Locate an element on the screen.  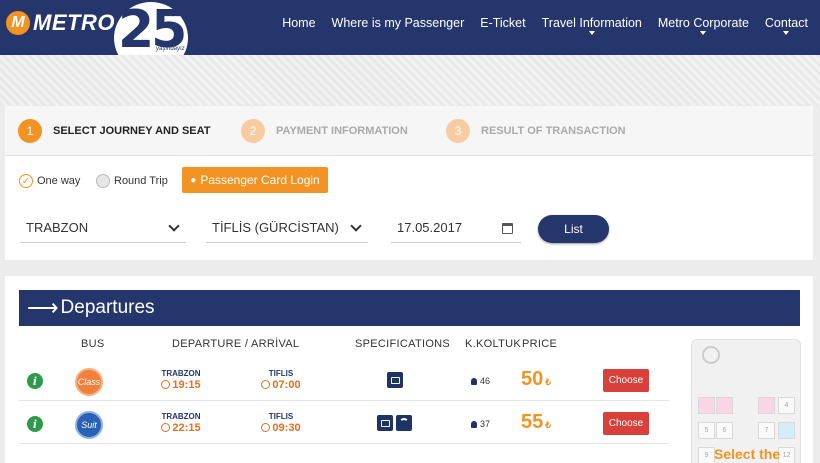
step-label: PAYMENT INFORMATION is located at coordinates (342, 131).